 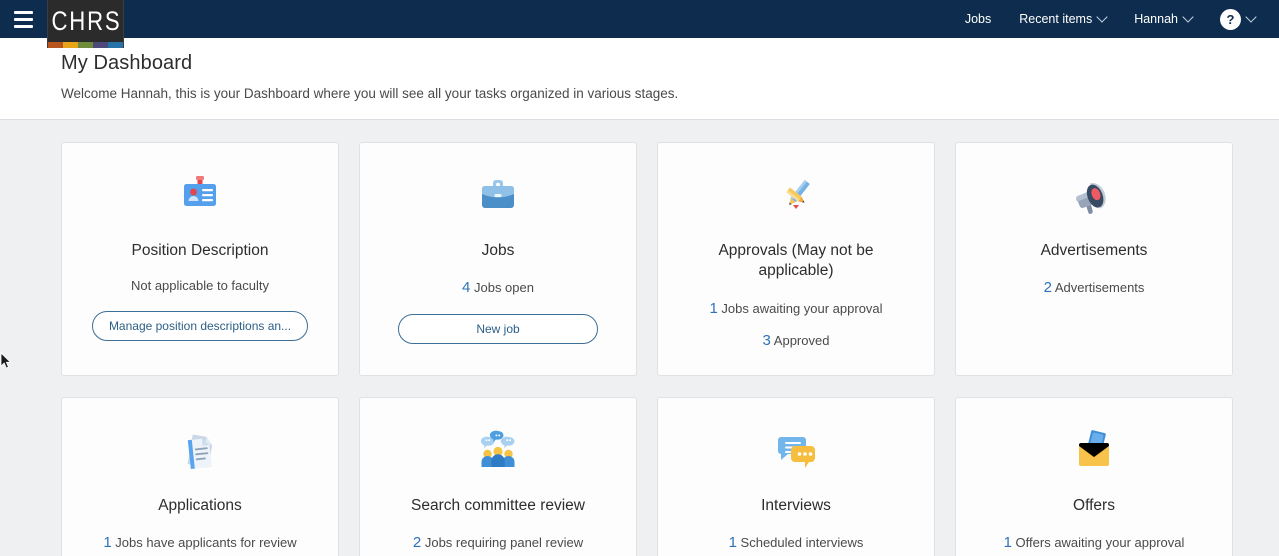 I want to click on card-stat-label: Scheduled interviews, so click(x=802, y=543).